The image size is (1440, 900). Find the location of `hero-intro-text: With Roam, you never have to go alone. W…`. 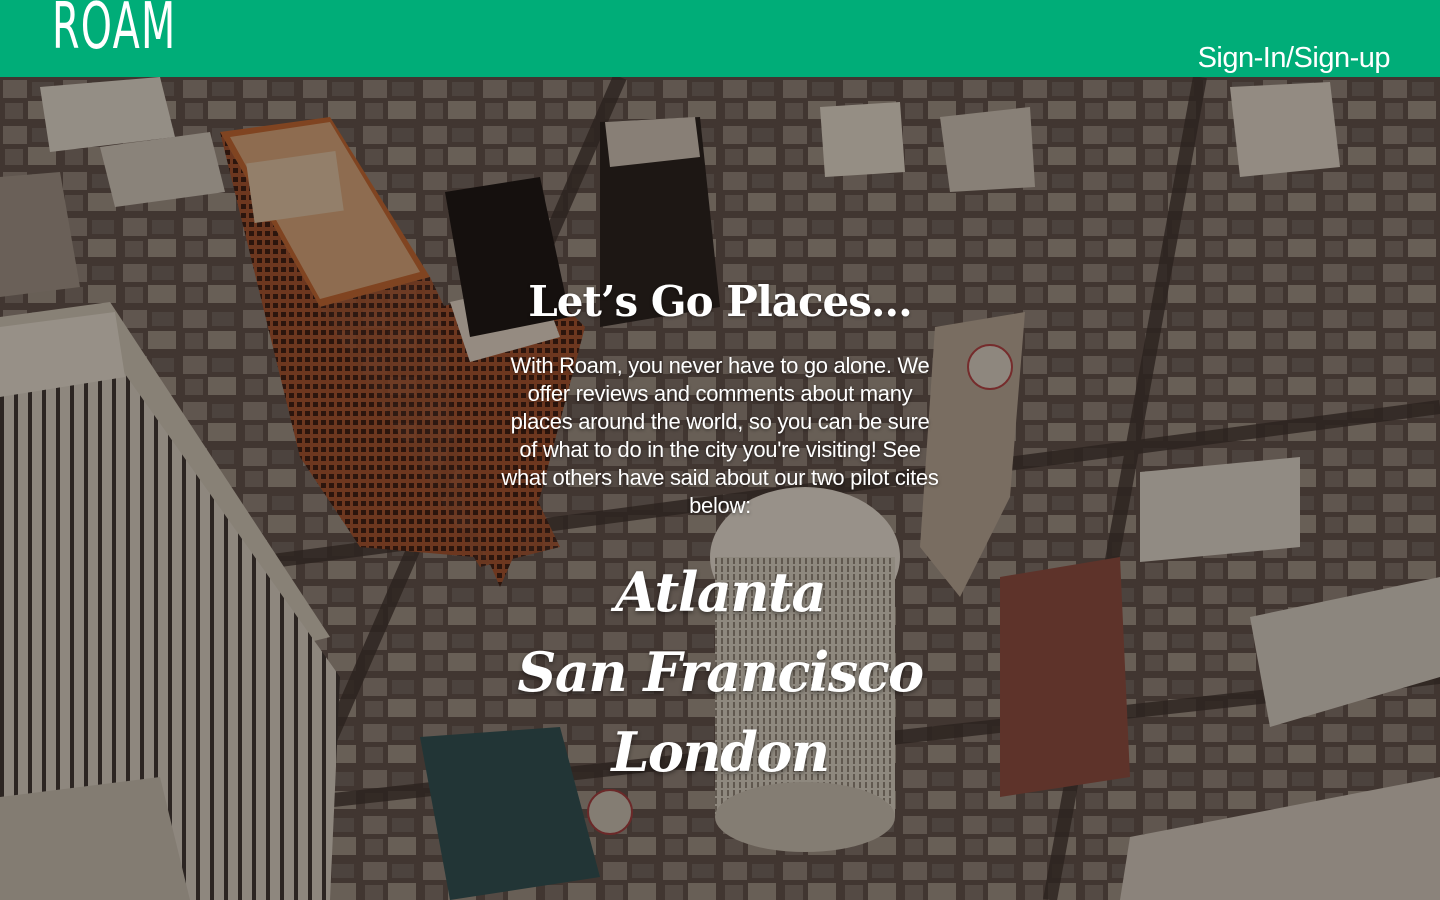

hero-intro-text: With Roam, you never have to go alone. W… is located at coordinates (720, 435).